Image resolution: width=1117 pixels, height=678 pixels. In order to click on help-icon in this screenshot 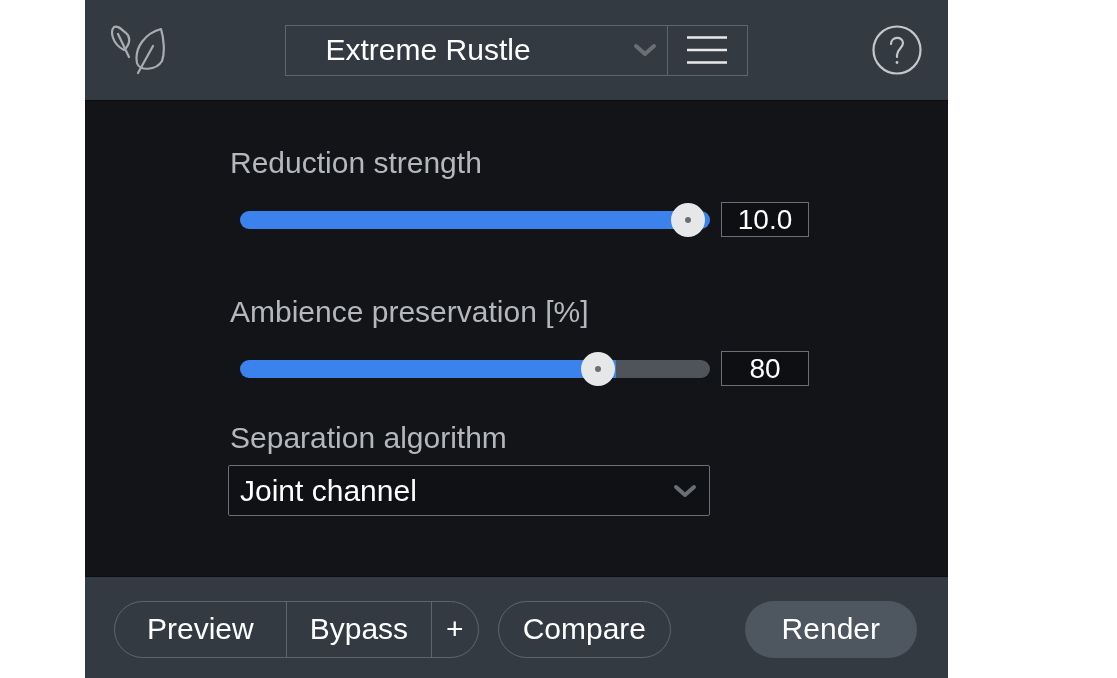, I will do `click(897, 50)`.